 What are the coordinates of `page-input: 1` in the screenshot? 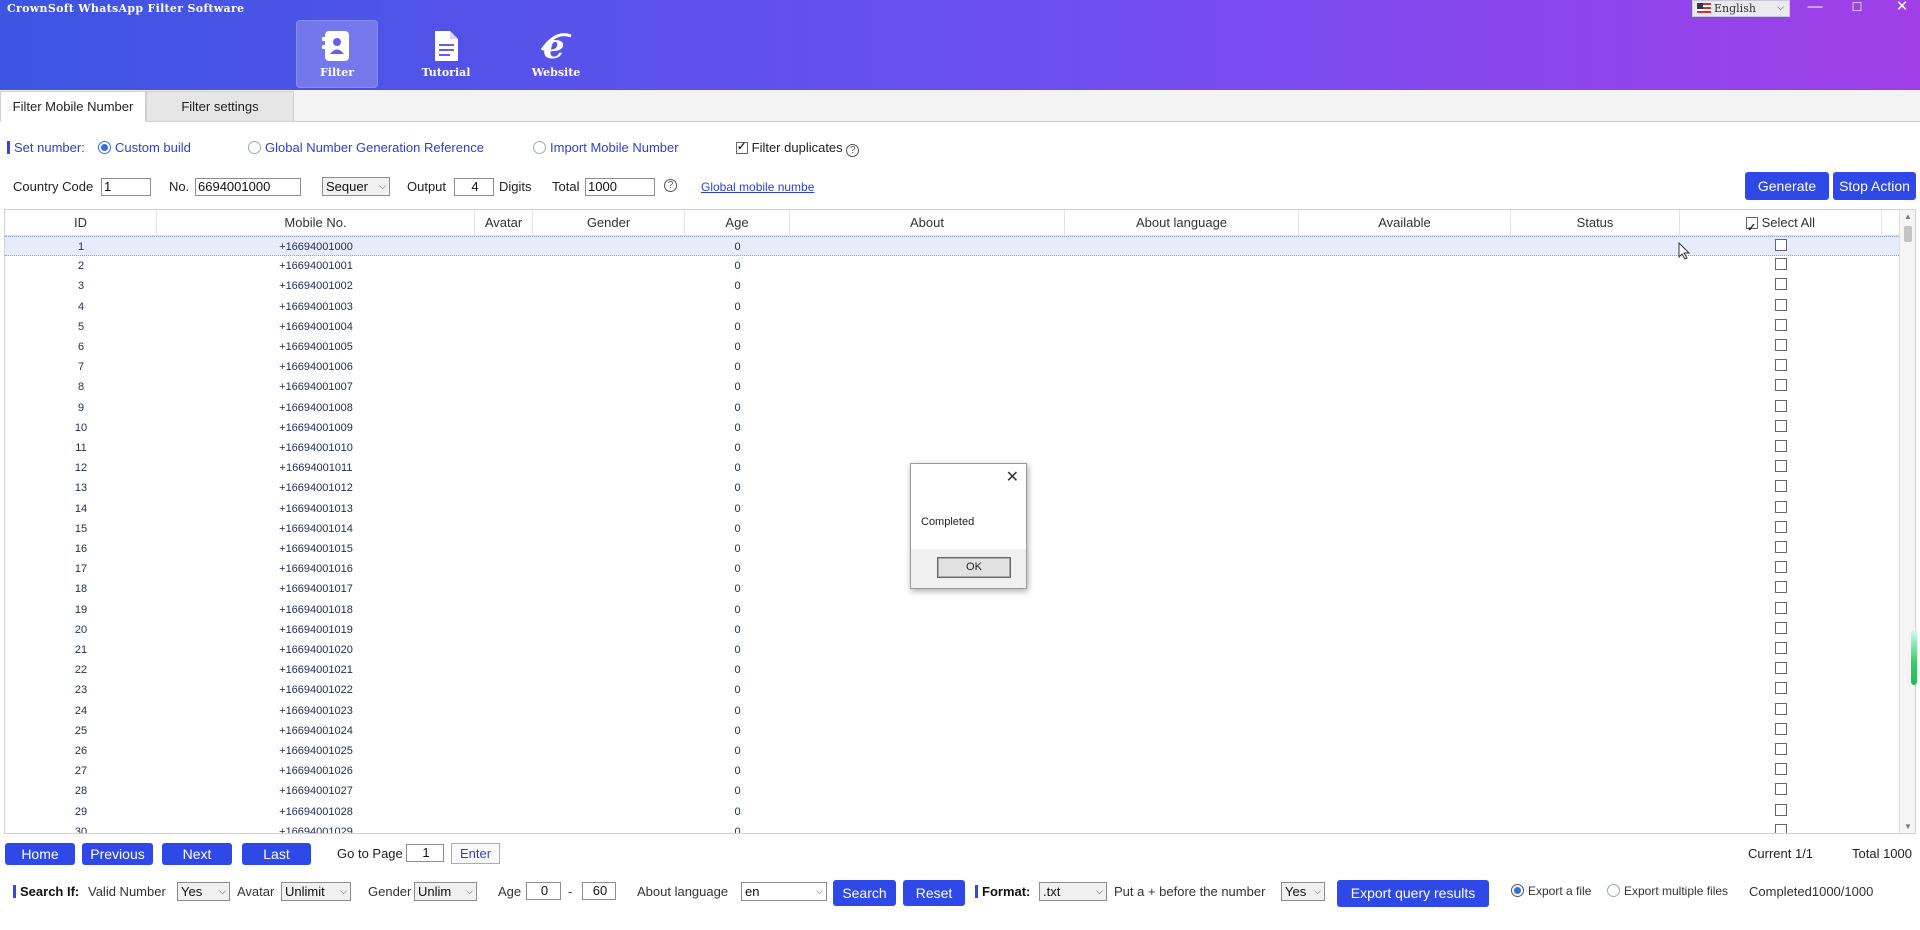 It's located at (425, 853).